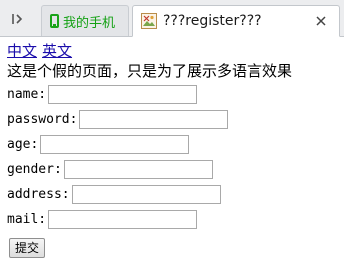 The height and width of the screenshot is (266, 344). I want to click on lang-link-chinese: 中文, so click(22, 51).